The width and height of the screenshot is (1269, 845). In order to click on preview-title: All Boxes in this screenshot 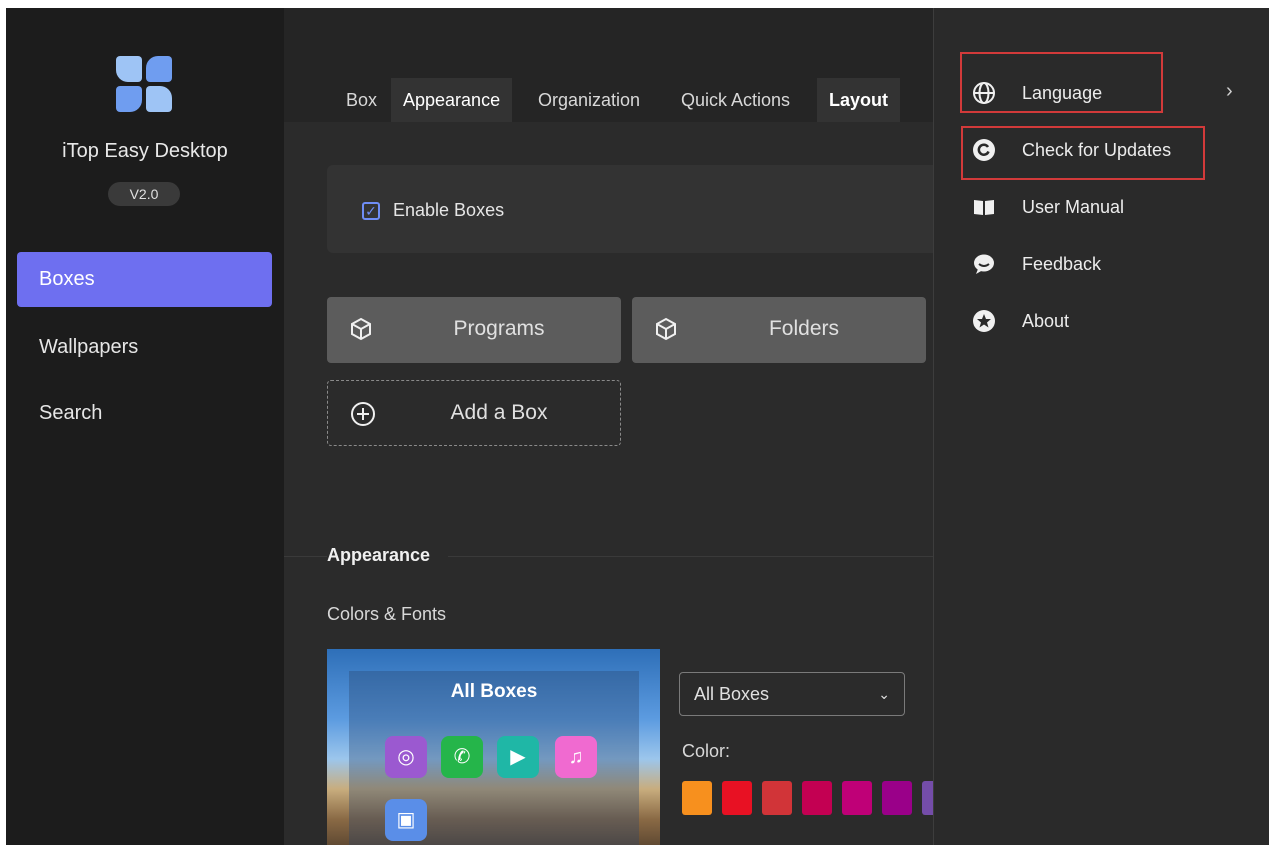, I will do `click(494, 691)`.